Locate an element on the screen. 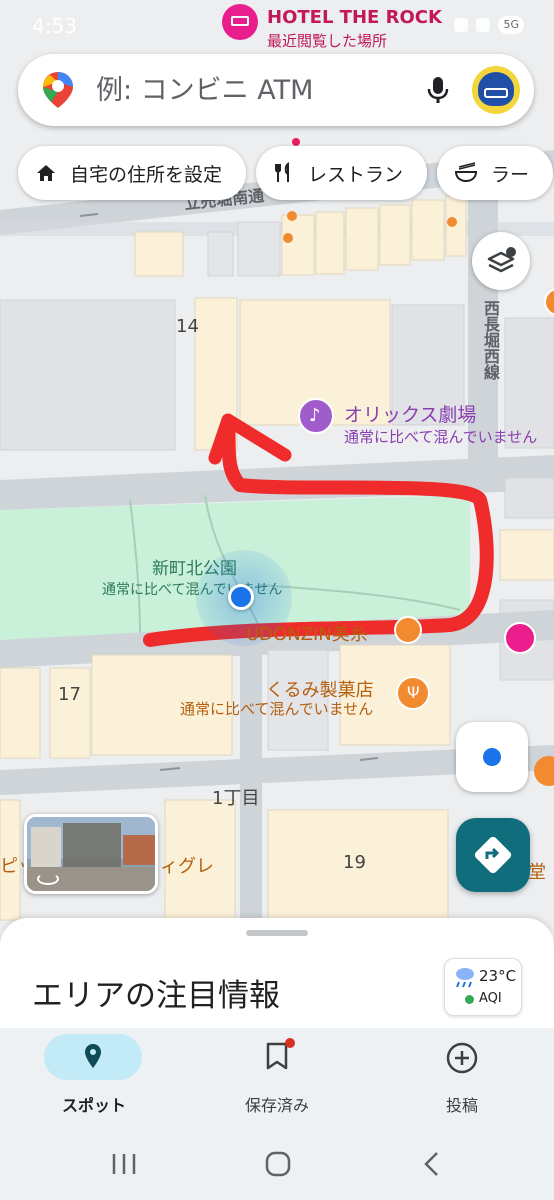 Image resolution: width=554 pixels, height=1200 pixels. block-number-19: 19 is located at coordinates (354, 862).